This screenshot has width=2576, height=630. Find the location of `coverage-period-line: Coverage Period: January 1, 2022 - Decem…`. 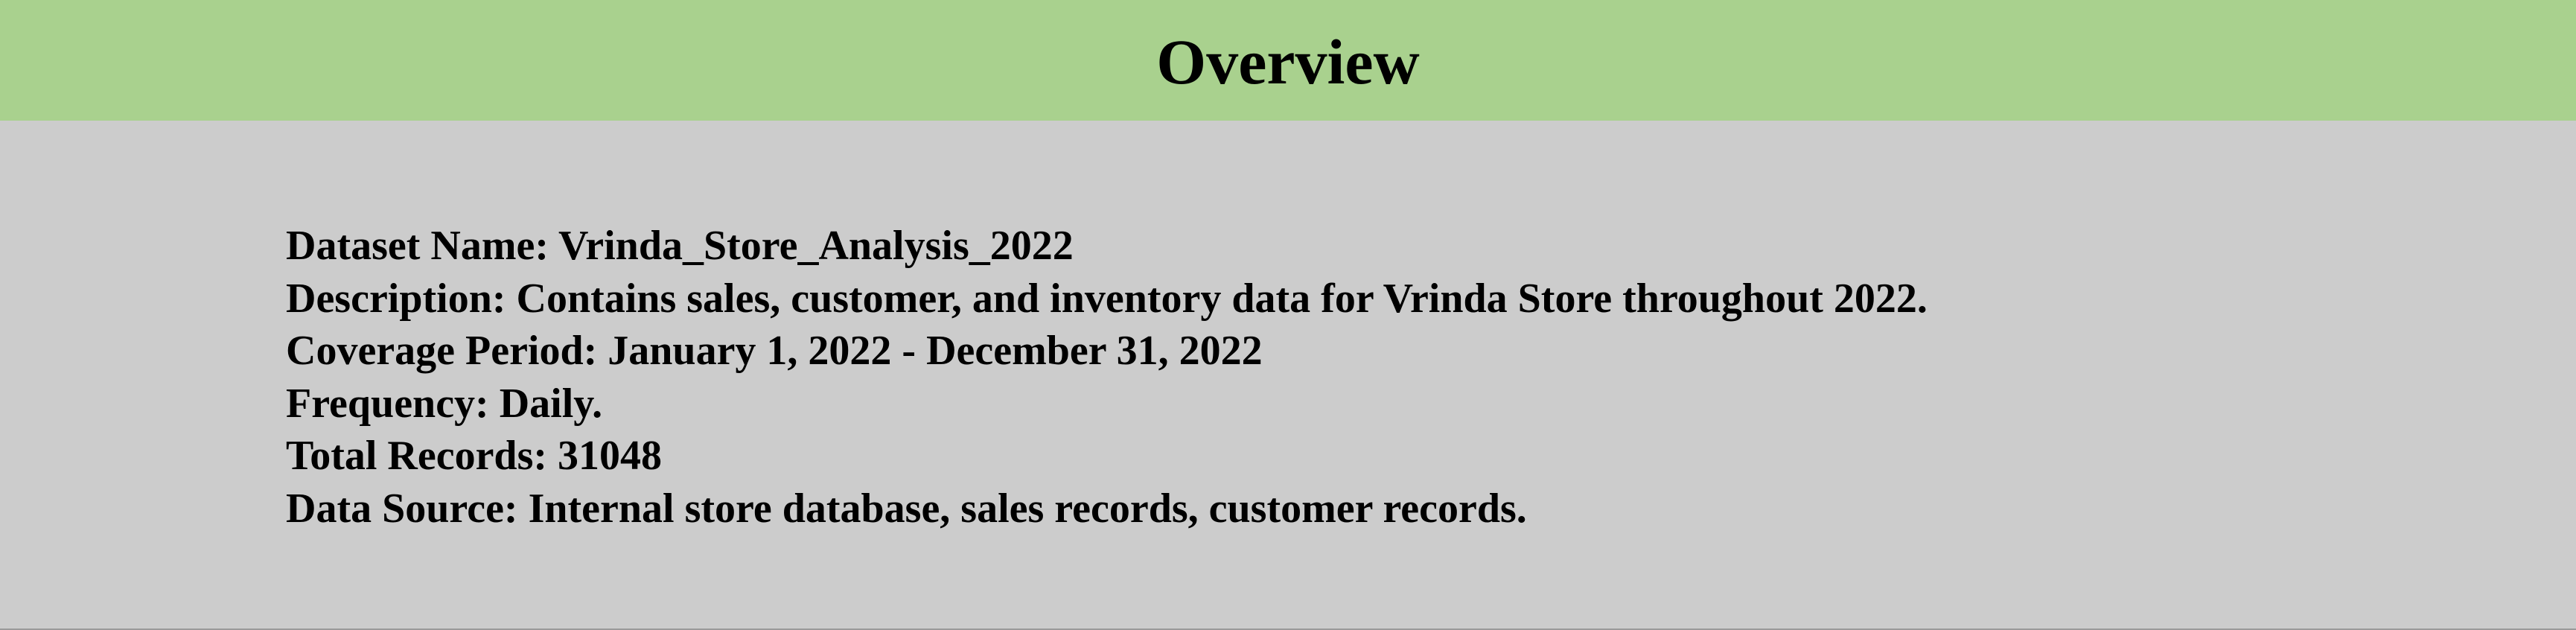

coverage-period-line: Coverage Period: January 1, 2022 - Decem… is located at coordinates (774, 351).